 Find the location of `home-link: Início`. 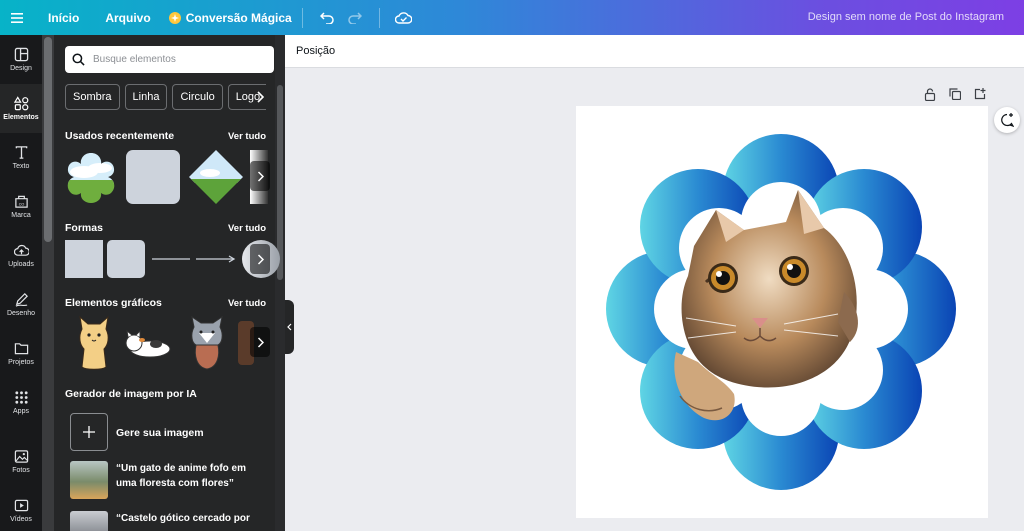

home-link: Início is located at coordinates (63, 18).